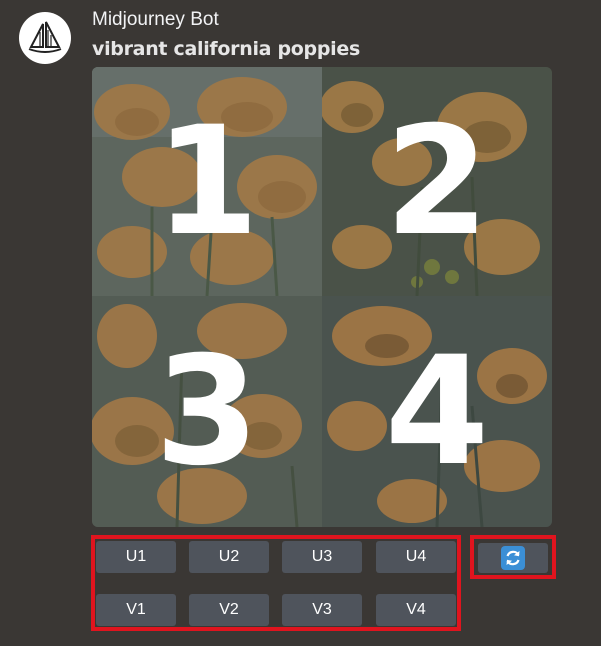 Image resolution: width=601 pixels, height=646 pixels. What do you see at coordinates (155, 20) in the screenshot?
I see `author-name: Midjourney Bot` at bounding box center [155, 20].